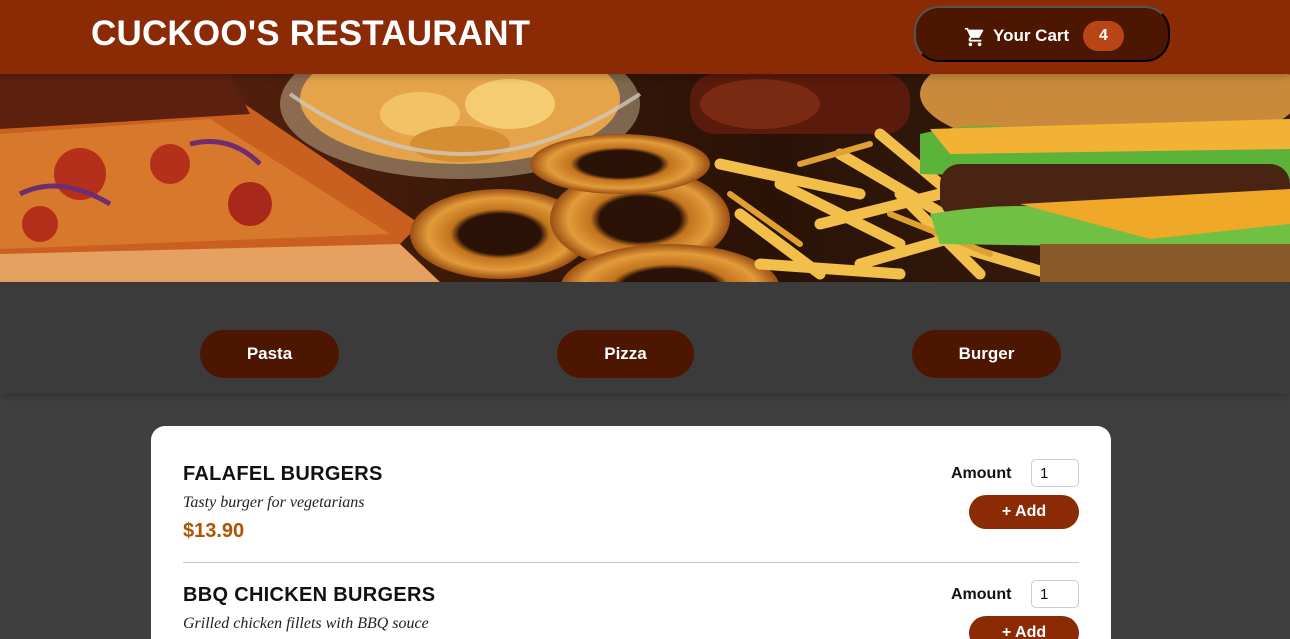  Describe the element at coordinates (309, 595) in the screenshot. I see `meal-name: BBQ CHICKEN BURGERS` at that location.